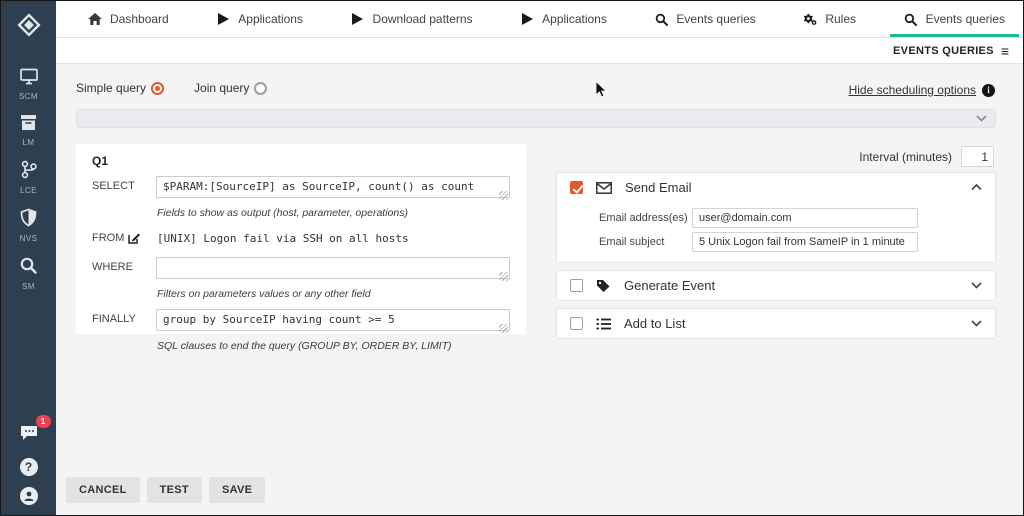  Describe the element at coordinates (539, 51) in the screenshot. I see `page-header: EVENTS QUERIES ≡` at that location.